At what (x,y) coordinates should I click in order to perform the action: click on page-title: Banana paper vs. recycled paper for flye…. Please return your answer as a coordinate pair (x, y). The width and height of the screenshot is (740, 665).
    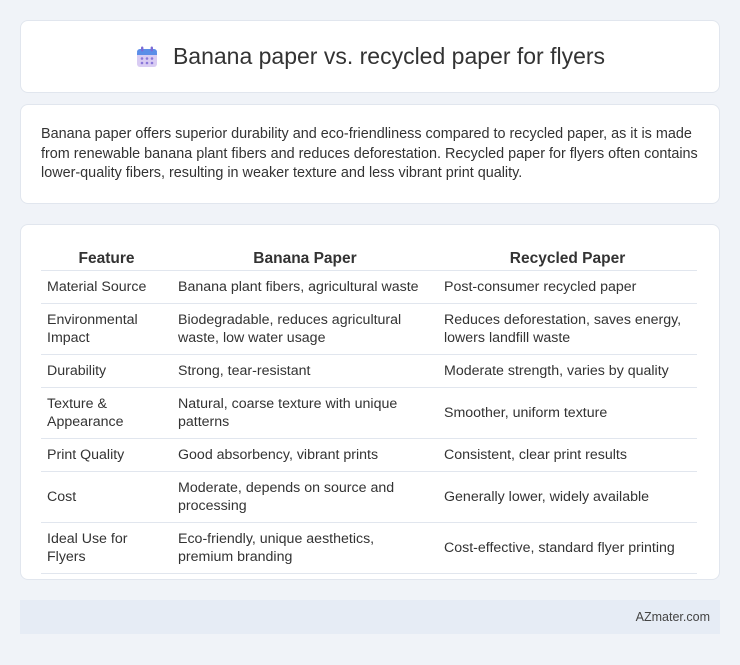
    Looking at the image, I should click on (389, 56).